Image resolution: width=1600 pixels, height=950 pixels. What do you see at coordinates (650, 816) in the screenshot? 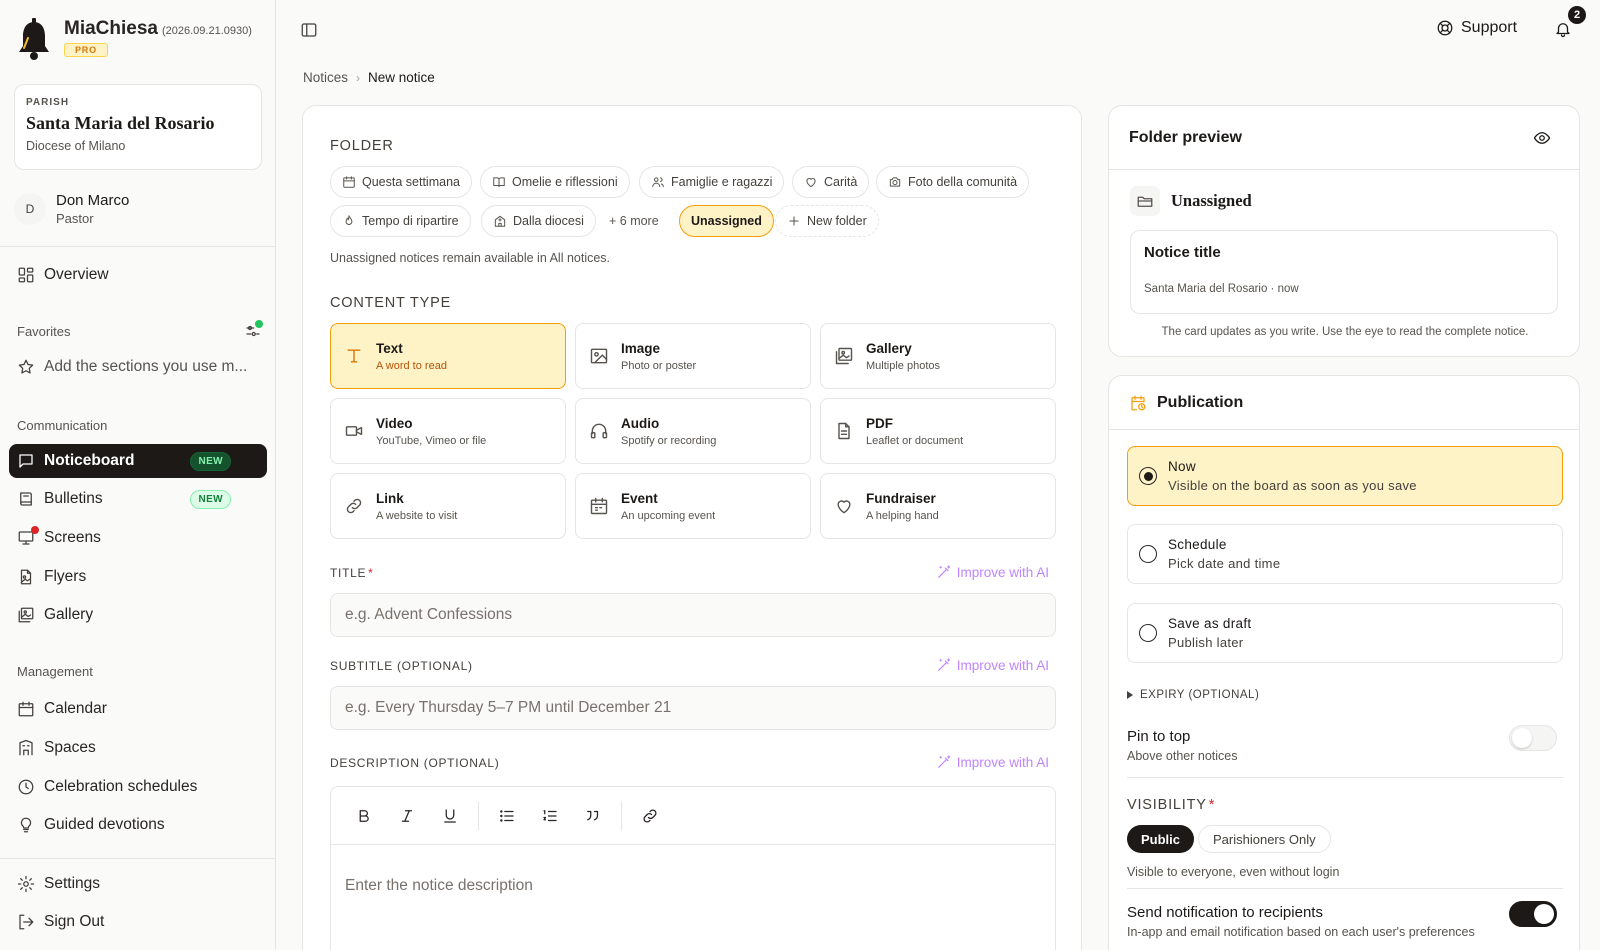
I see `link-icon` at bounding box center [650, 816].